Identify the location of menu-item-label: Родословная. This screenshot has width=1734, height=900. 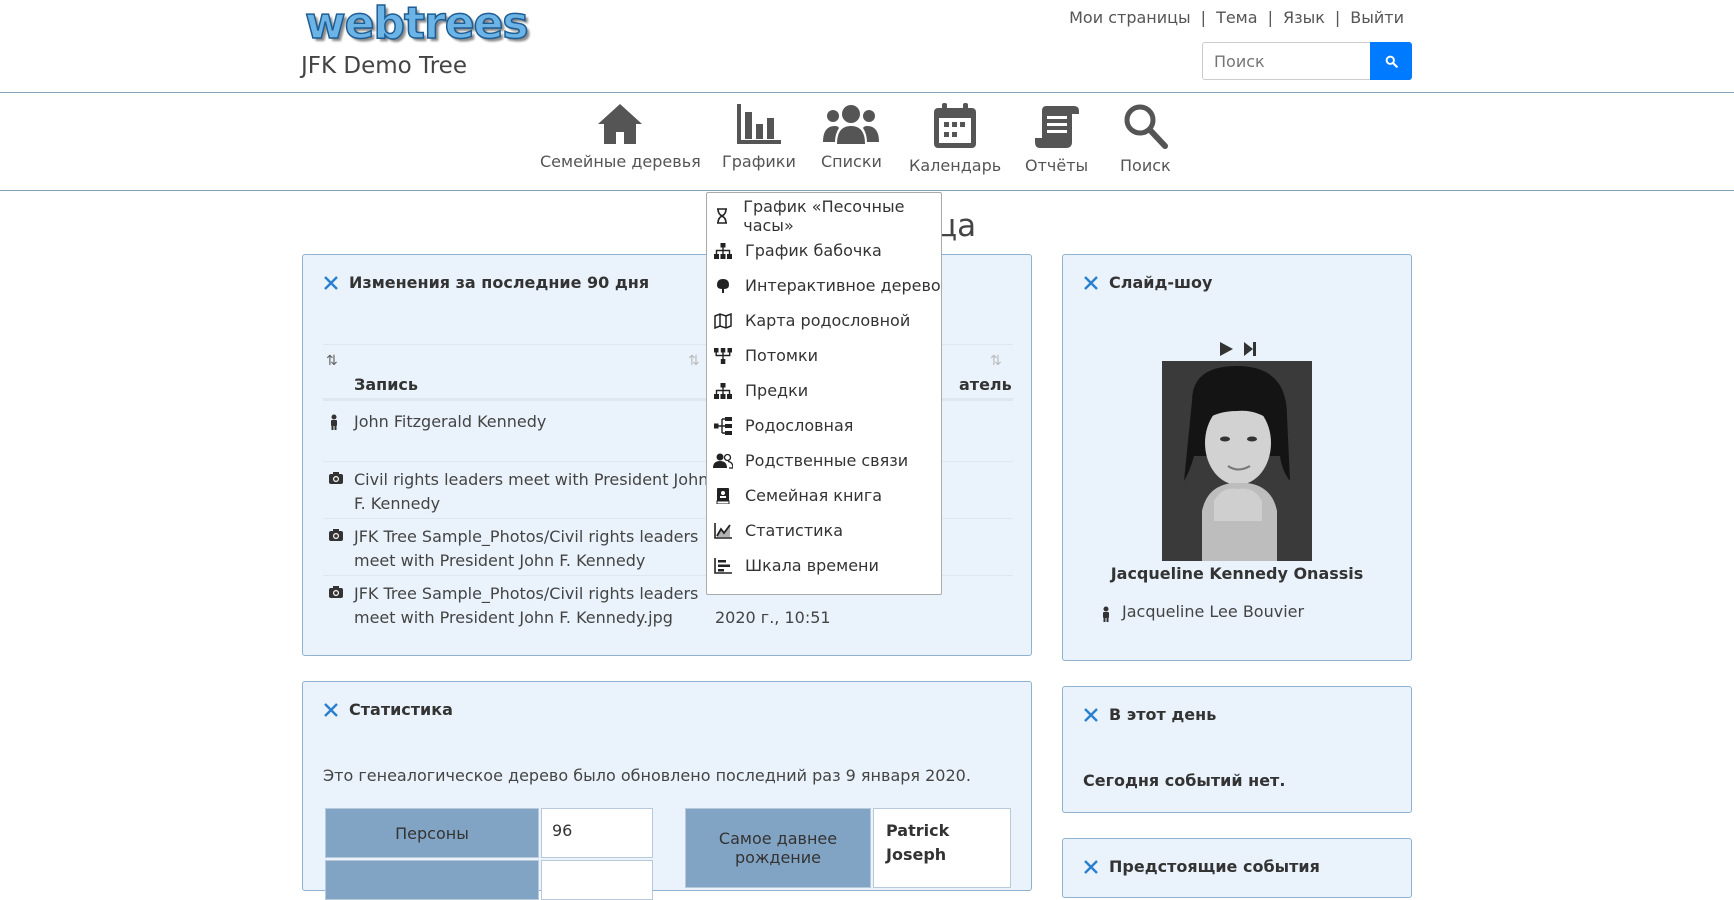
(799, 425).